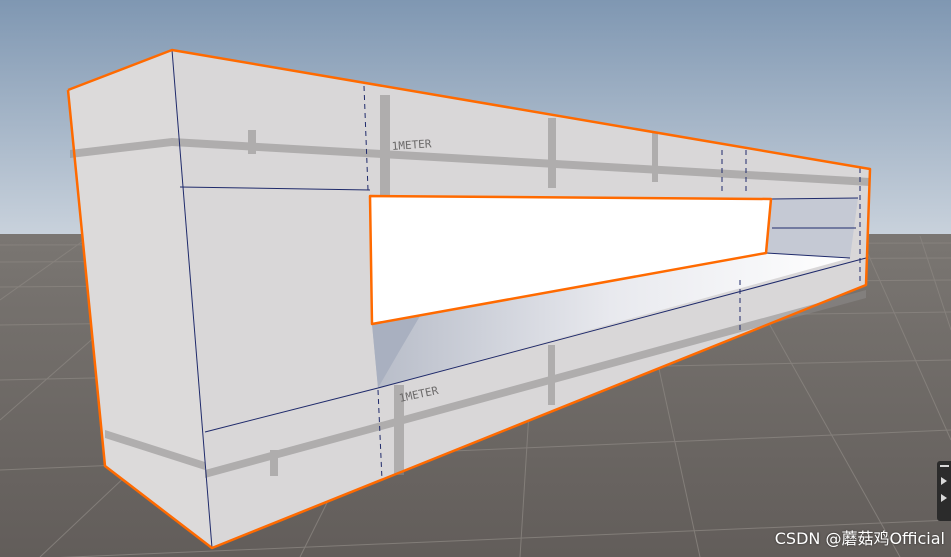 This screenshot has width=951, height=557. I want to click on menu-bar-icon, so click(944, 466).